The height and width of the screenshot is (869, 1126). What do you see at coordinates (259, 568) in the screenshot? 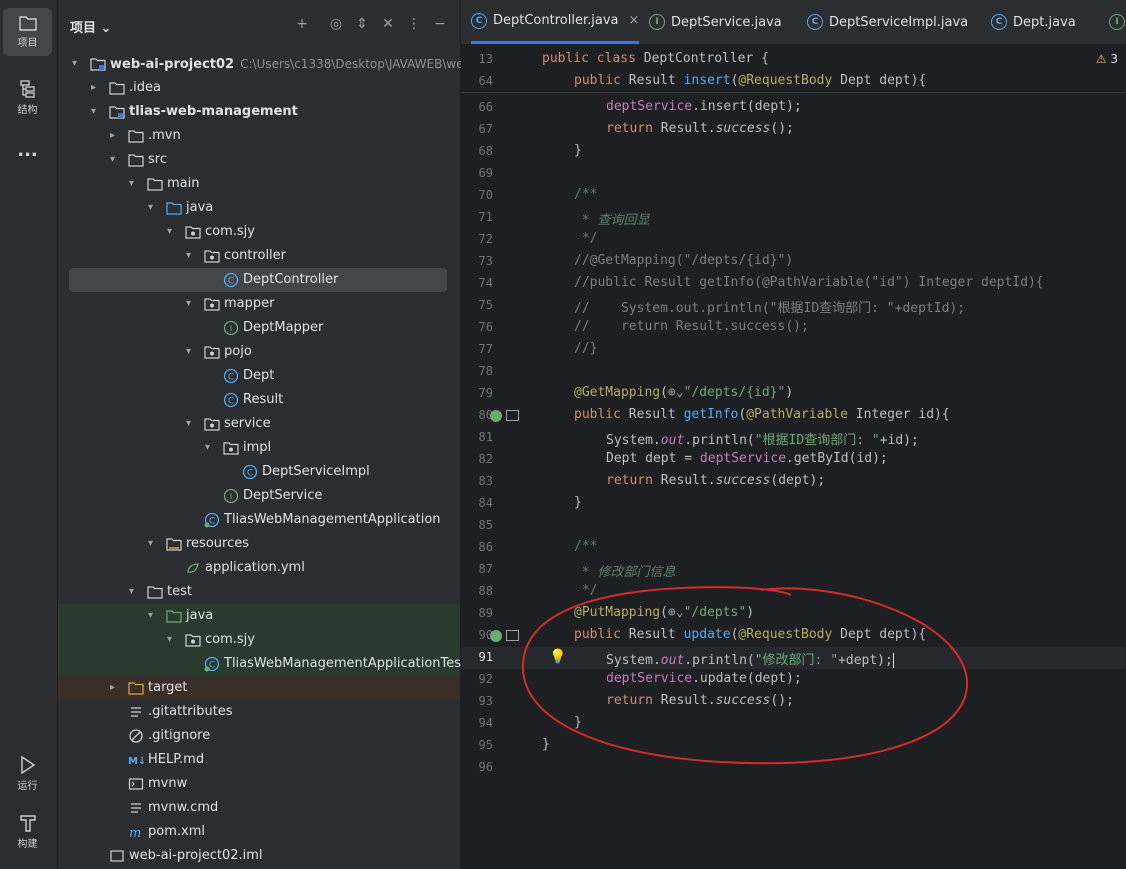
I see `tree-item-application-yml: application.yml` at bounding box center [259, 568].